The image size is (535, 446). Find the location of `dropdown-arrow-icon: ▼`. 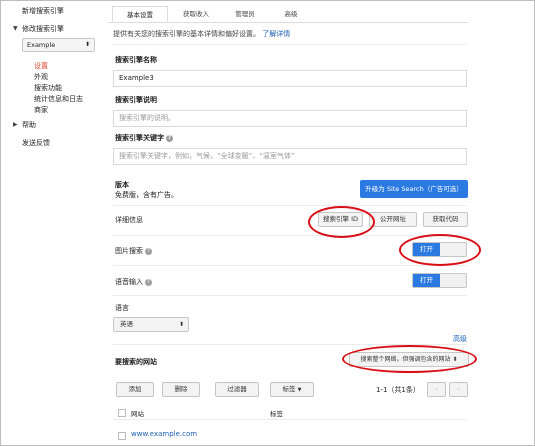

dropdown-arrow-icon: ▼ is located at coordinates (299, 390).